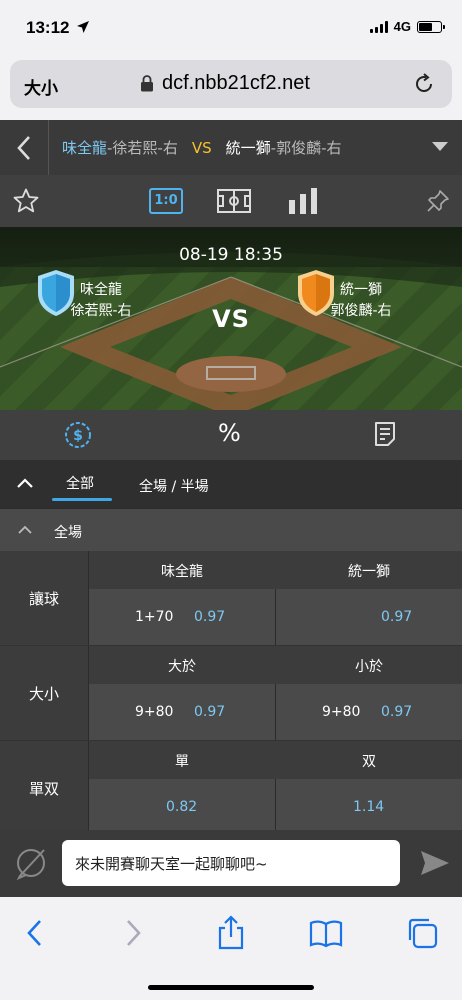 The width and height of the screenshot is (462, 1000). I want to click on text-size-button: 大小, so click(41, 86).